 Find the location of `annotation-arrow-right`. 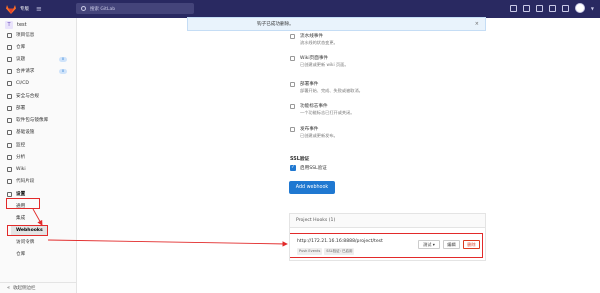

annotation-arrow-right is located at coordinates (167, 243).